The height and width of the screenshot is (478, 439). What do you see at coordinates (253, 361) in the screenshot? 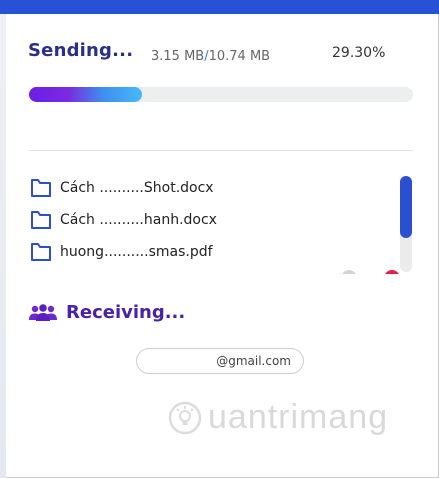
I see `email-text: @gmail.com` at bounding box center [253, 361].